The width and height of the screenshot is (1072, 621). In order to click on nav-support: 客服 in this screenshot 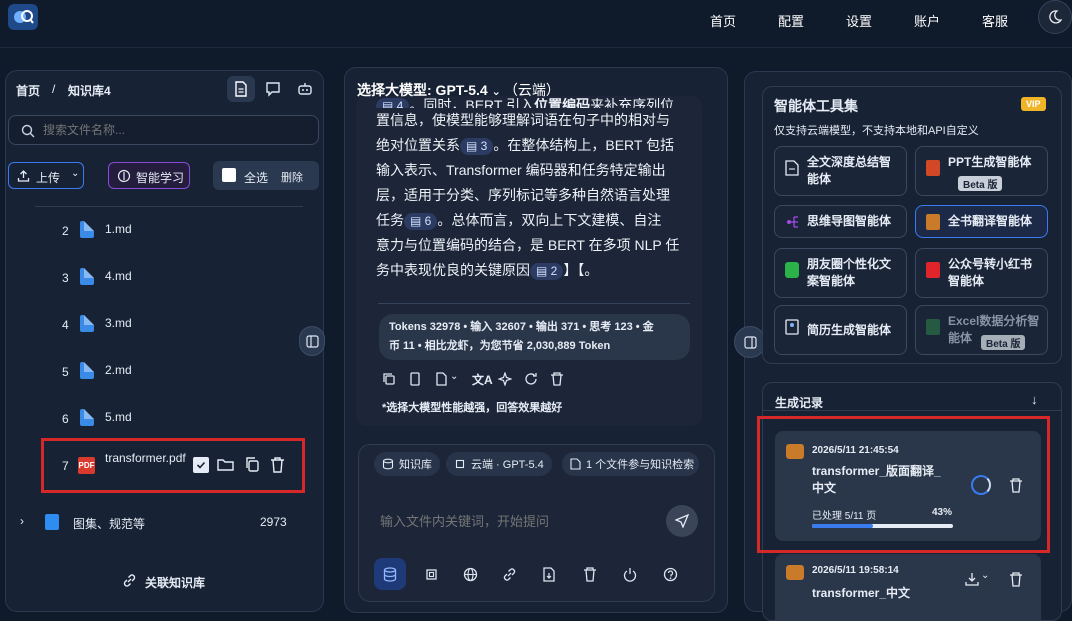, I will do `click(995, 20)`.